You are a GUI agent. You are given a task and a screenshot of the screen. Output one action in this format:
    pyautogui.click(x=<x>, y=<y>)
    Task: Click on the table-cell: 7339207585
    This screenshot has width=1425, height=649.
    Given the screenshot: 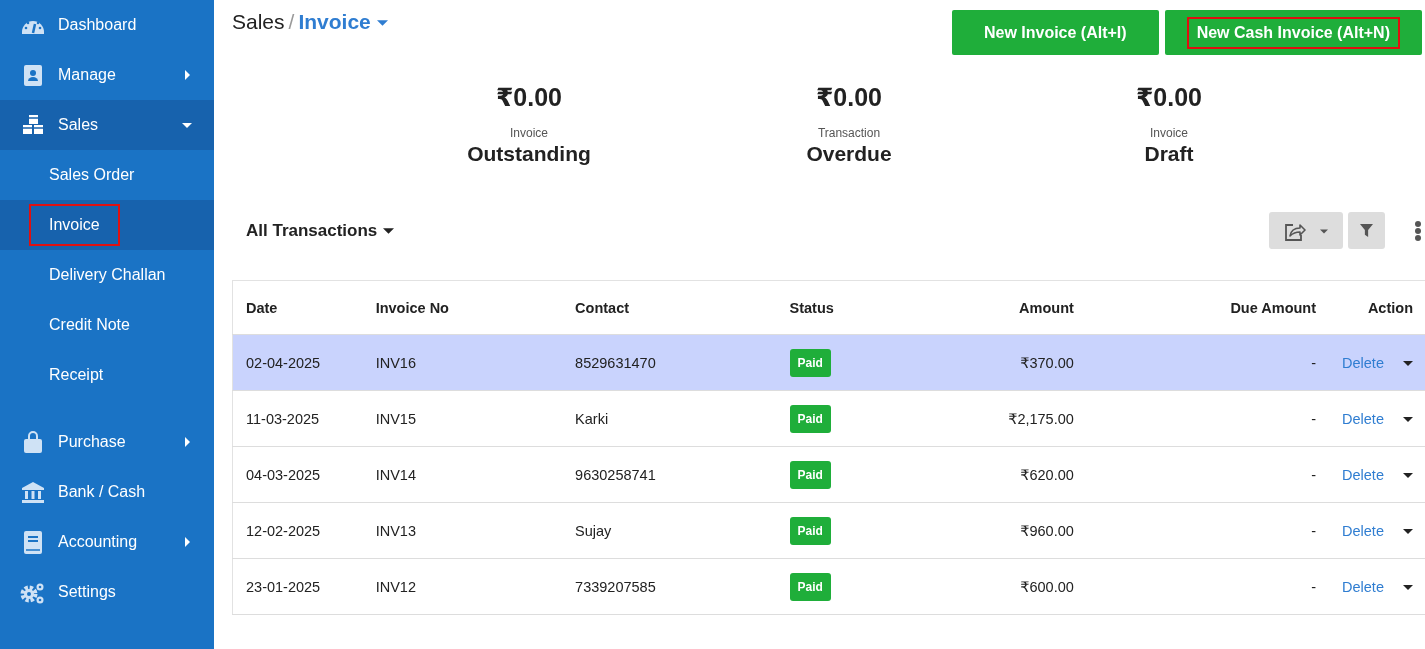 What is the action you would take?
    pyautogui.click(x=669, y=586)
    